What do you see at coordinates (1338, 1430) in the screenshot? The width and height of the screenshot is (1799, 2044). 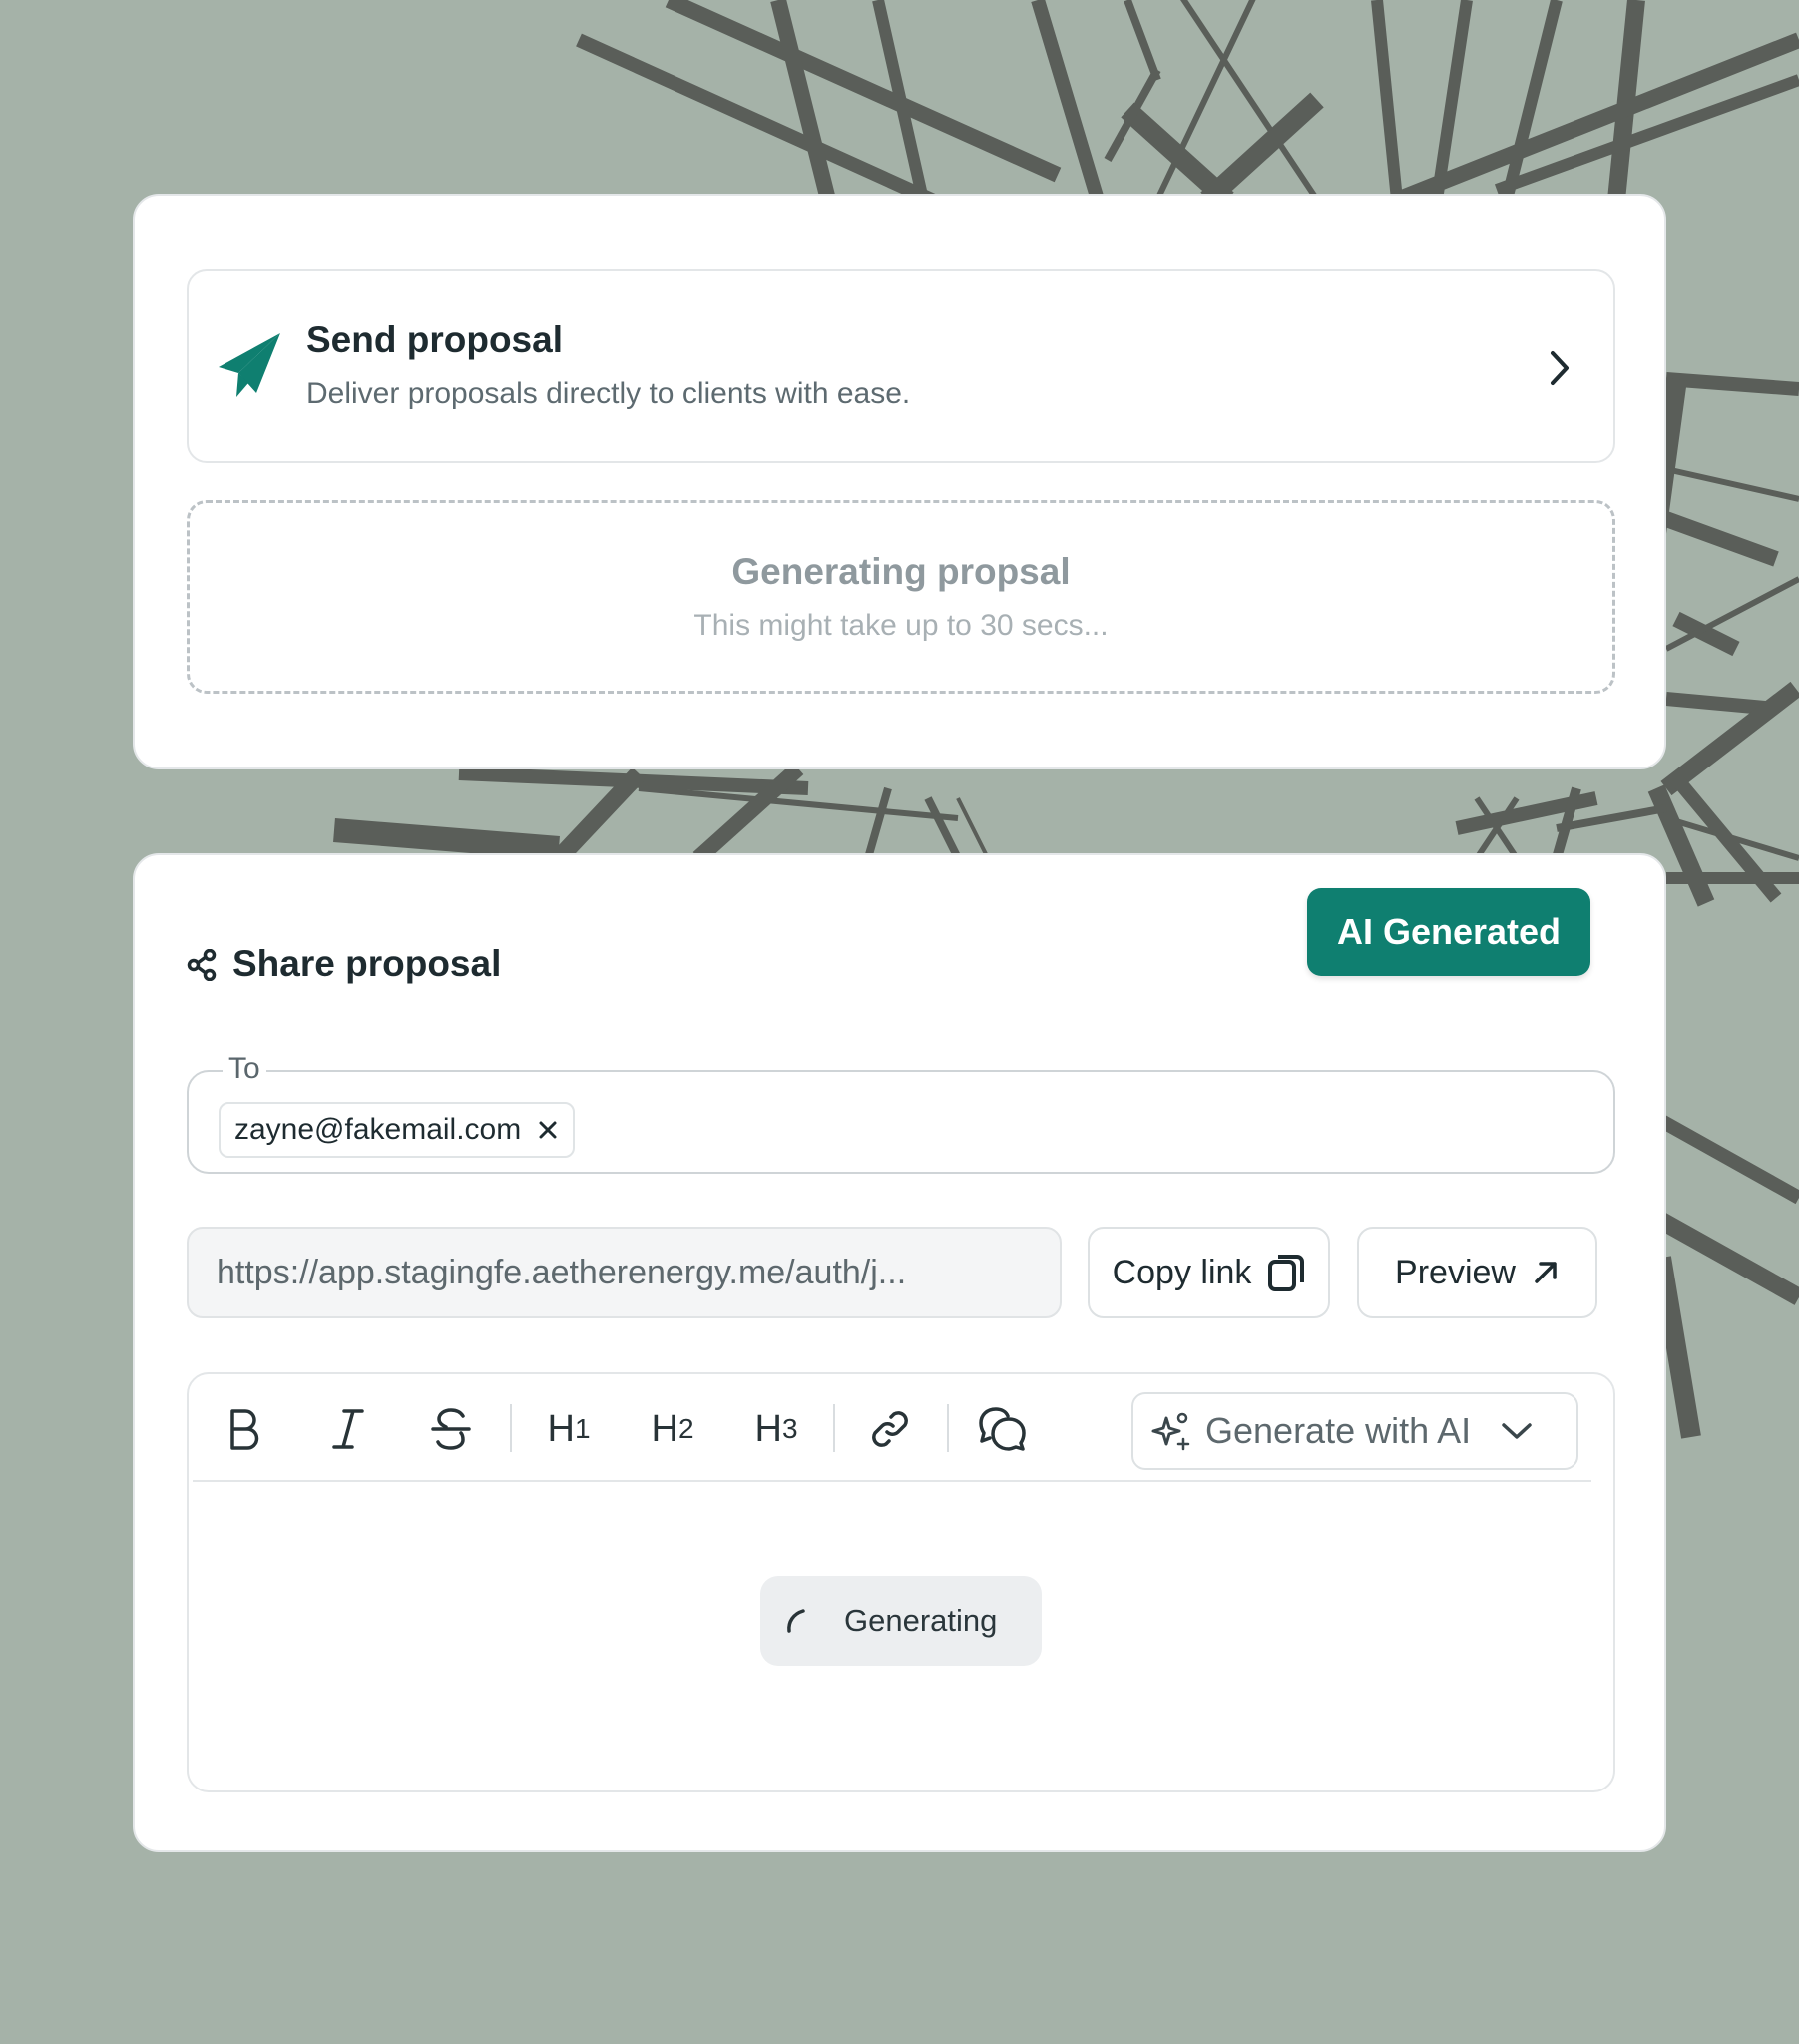 I see `generate-with-ai-label: Generate with AI` at bounding box center [1338, 1430].